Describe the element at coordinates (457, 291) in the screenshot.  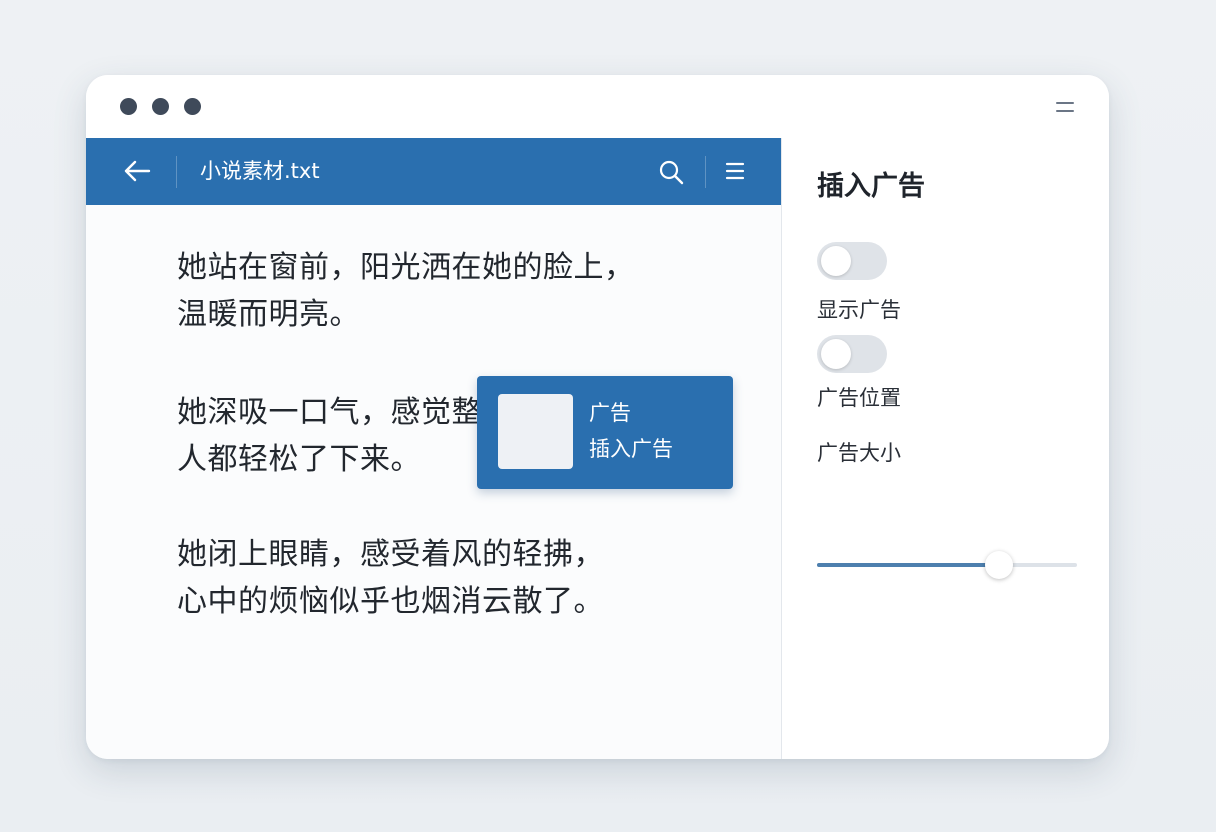
I see `paragraph: 她站在窗前，阳光洒在她的脸上， 温暖而明亮。` at that location.